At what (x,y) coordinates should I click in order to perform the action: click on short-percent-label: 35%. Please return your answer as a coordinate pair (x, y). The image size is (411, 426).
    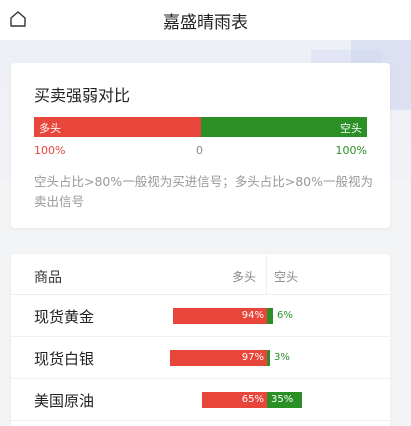
    Looking at the image, I should click on (282, 399).